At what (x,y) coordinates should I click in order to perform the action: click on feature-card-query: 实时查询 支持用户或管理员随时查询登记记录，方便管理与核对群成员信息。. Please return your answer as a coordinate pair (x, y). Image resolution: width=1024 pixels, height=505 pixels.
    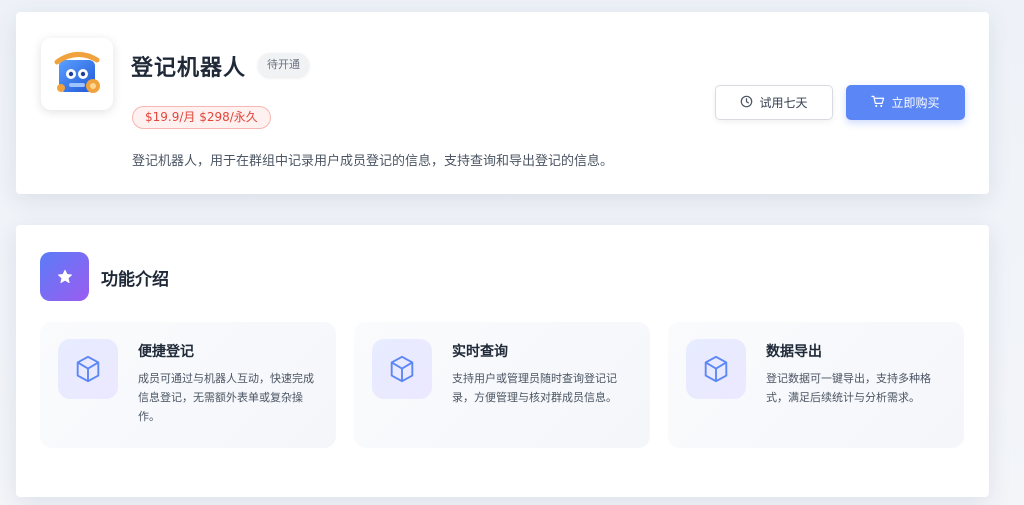
    Looking at the image, I should click on (502, 385).